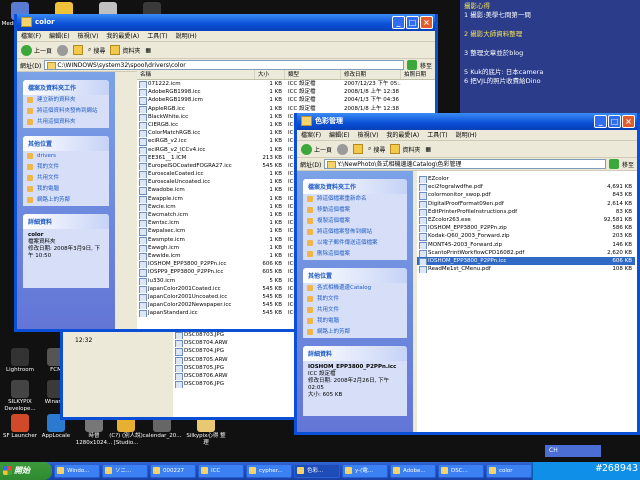 This screenshot has width=640, height=480. I want to click on file-row: EditPrinterProfileInstructions.pdf 83 KB, so click(527, 212).